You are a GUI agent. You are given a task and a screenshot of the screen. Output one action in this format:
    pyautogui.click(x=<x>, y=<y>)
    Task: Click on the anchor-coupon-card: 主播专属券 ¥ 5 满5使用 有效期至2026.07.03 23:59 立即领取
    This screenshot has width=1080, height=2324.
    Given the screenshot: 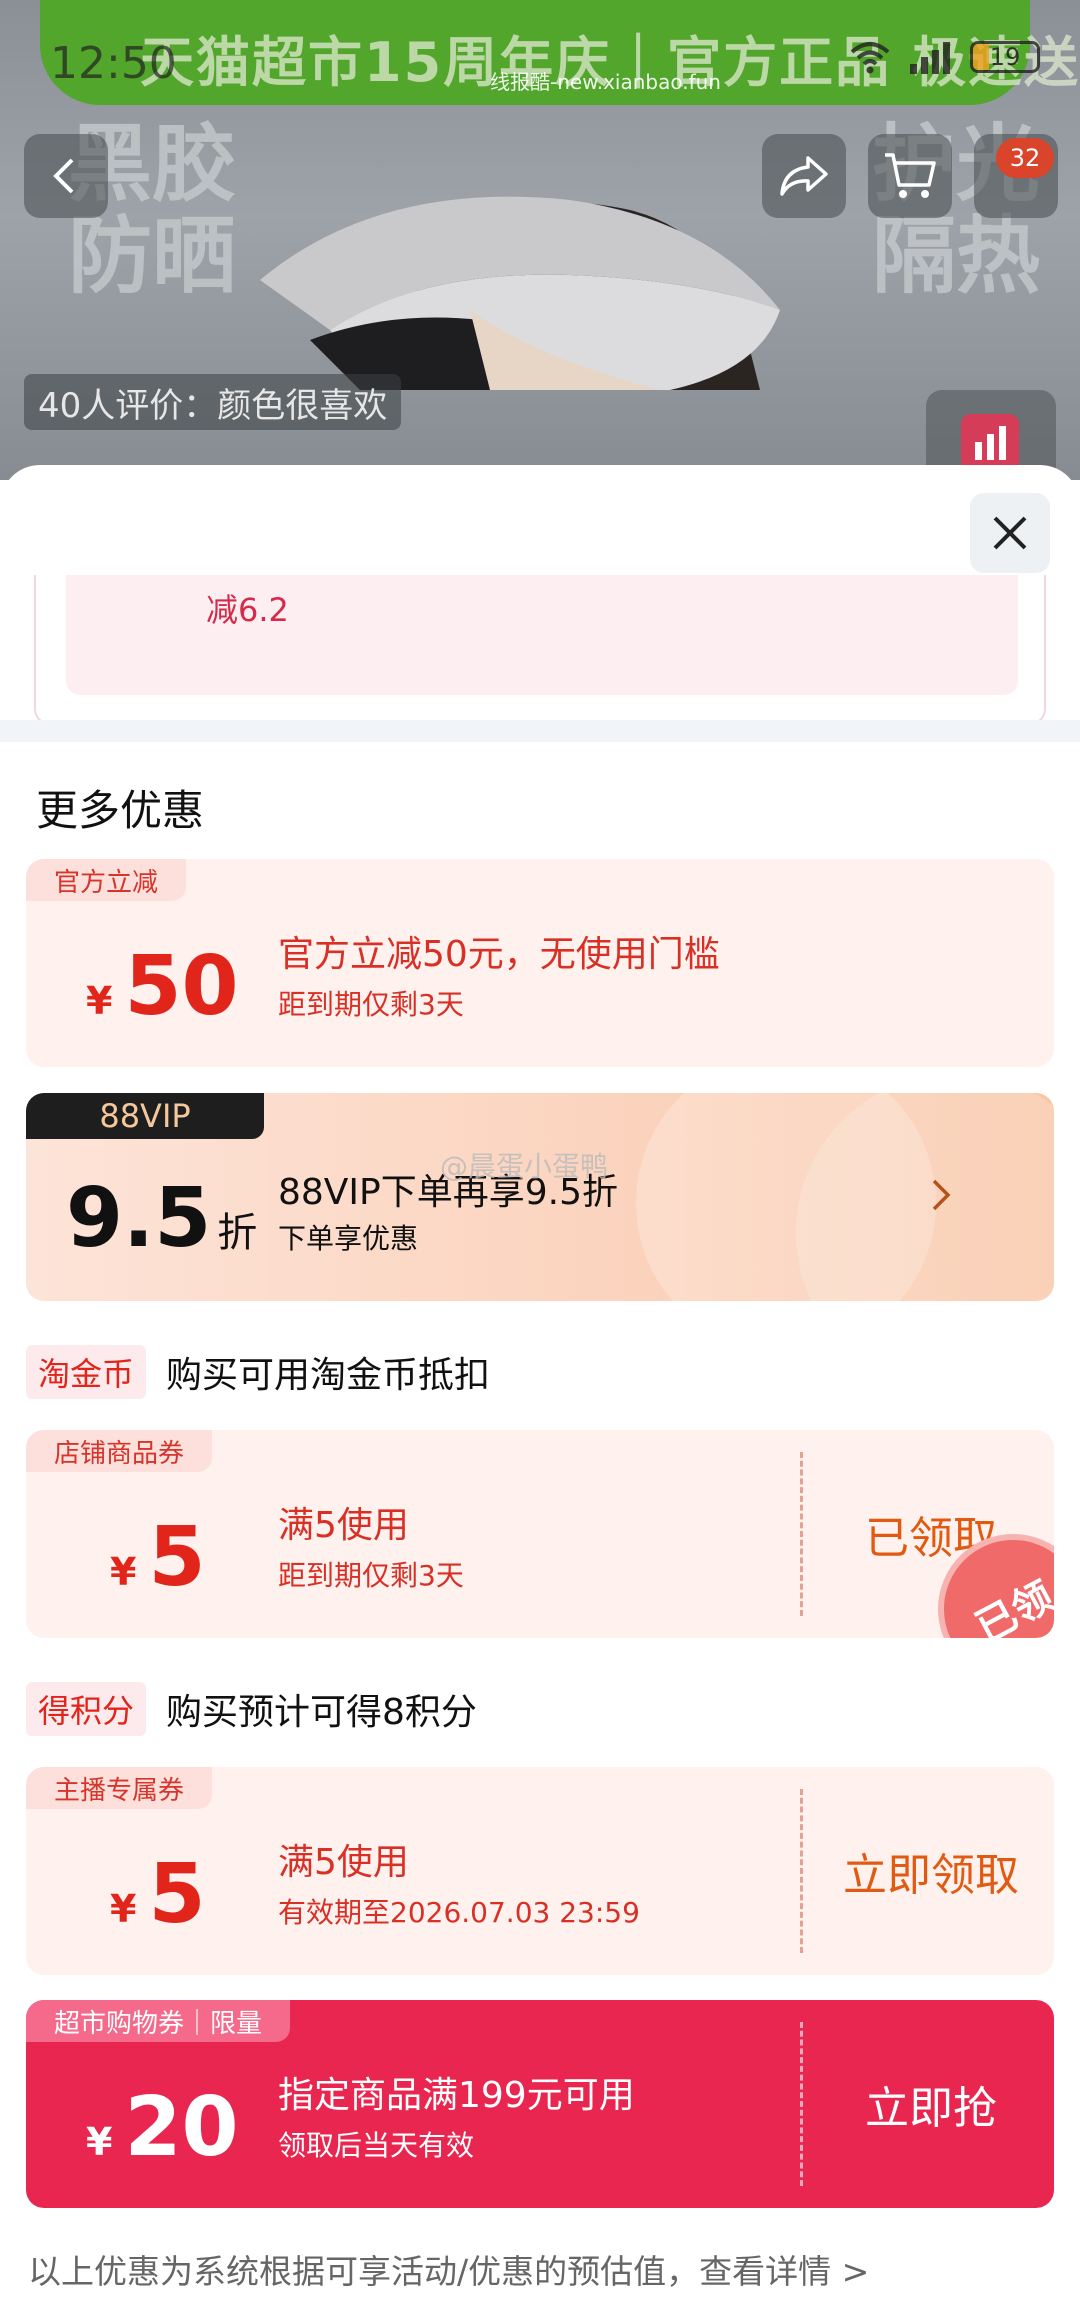 What is the action you would take?
    pyautogui.click(x=540, y=1871)
    